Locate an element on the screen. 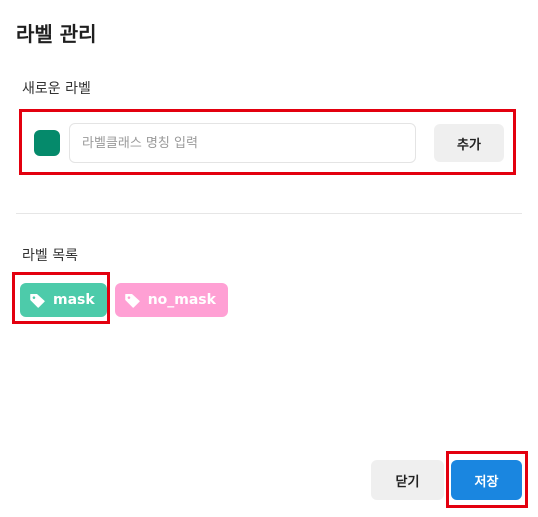 This screenshot has height=517, width=538. label-color-picker is located at coordinates (47, 143).